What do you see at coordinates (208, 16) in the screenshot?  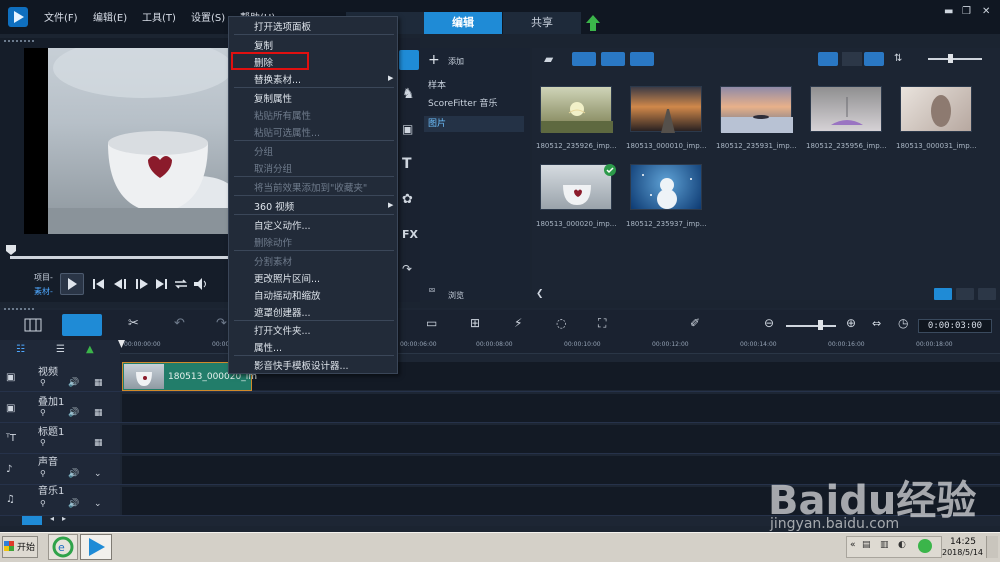 I see `menu-settings: 设置(S)` at bounding box center [208, 16].